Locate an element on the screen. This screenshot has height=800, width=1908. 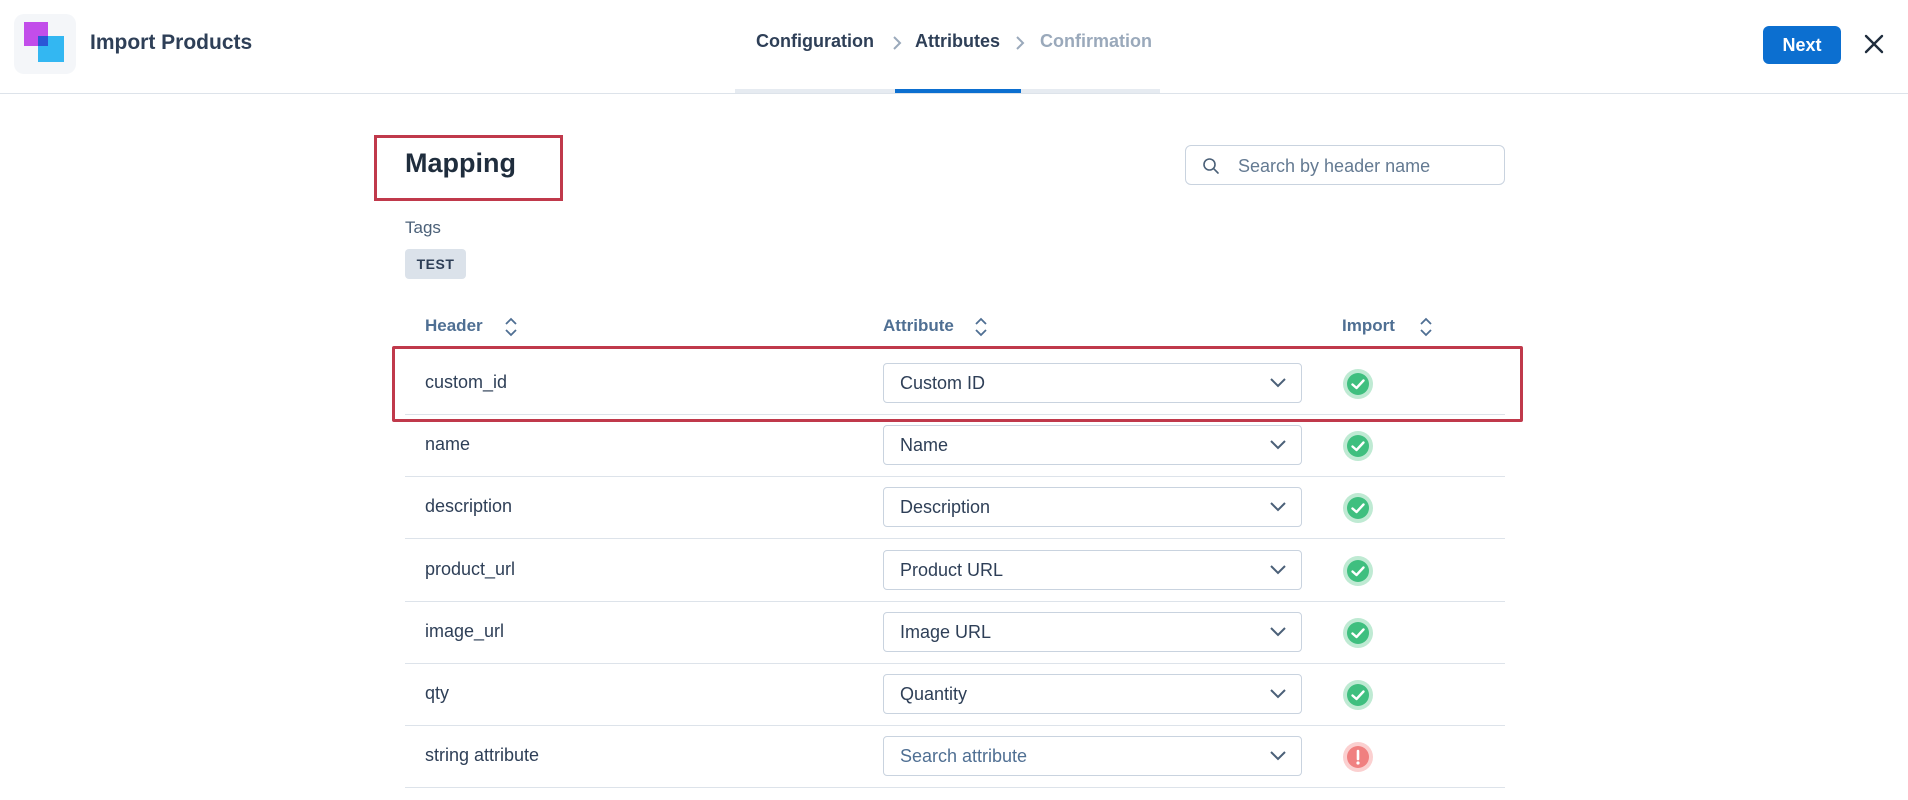
app-title: Import Products is located at coordinates (171, 42).